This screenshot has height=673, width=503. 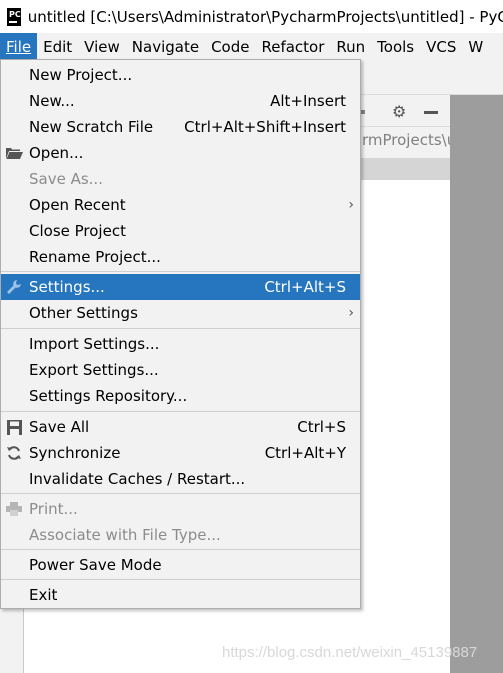 I want to click on menu-code: Code, so click(x=230, y=46).